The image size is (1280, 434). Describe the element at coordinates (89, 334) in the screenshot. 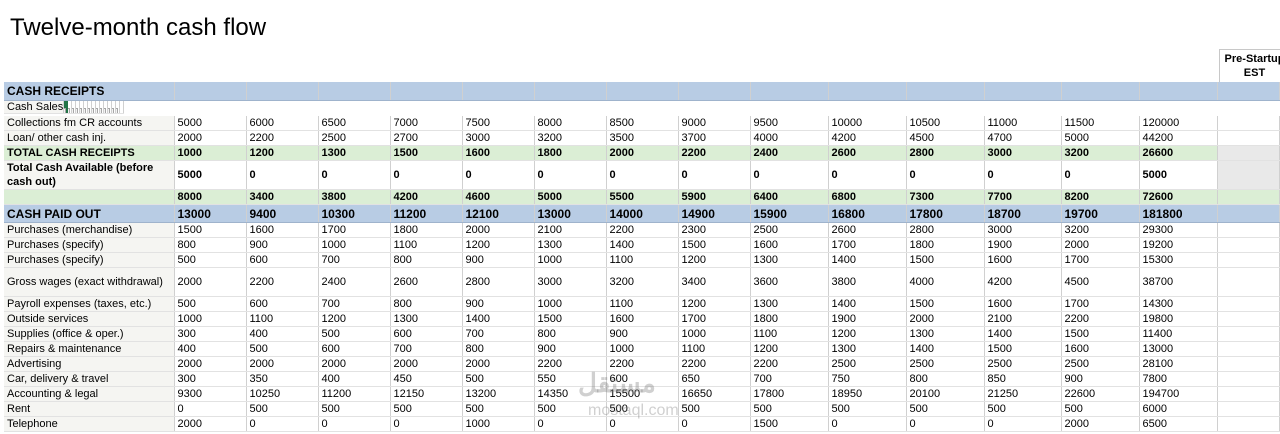

I see `row-label: Supplies (office & oper.)` at that location.